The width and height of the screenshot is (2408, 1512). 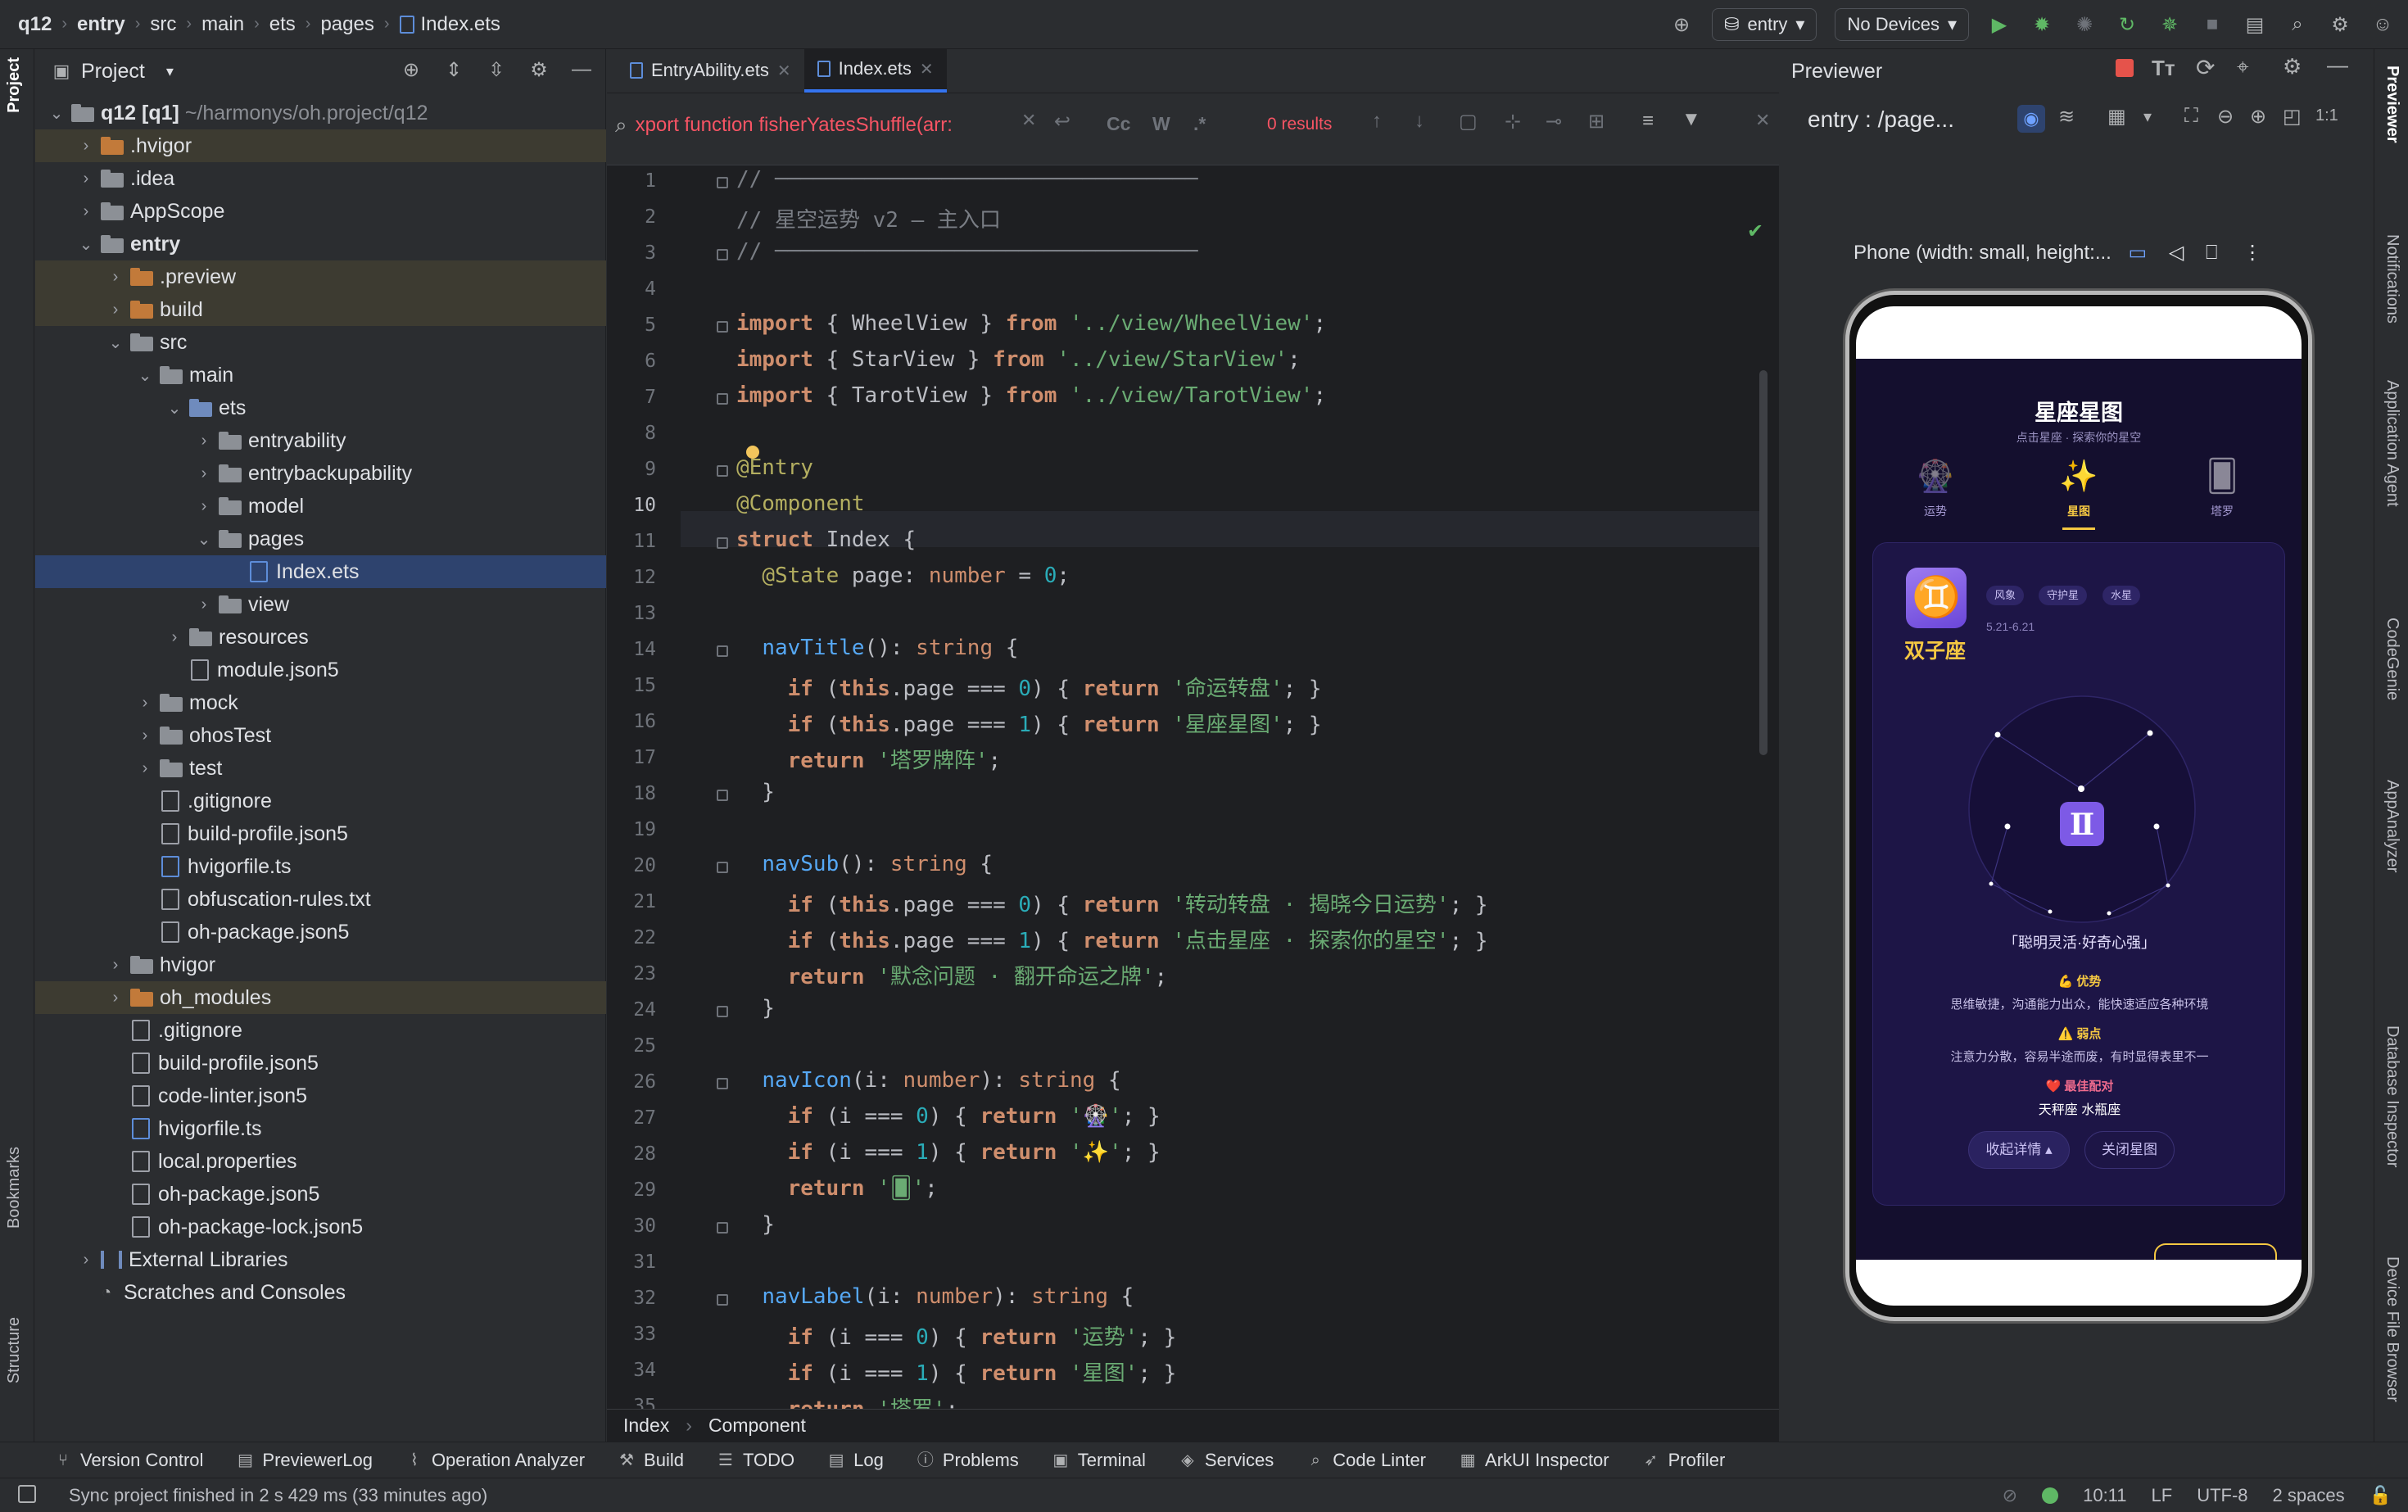 I want to click on tree-item: › build, so click(x=320, y=309).